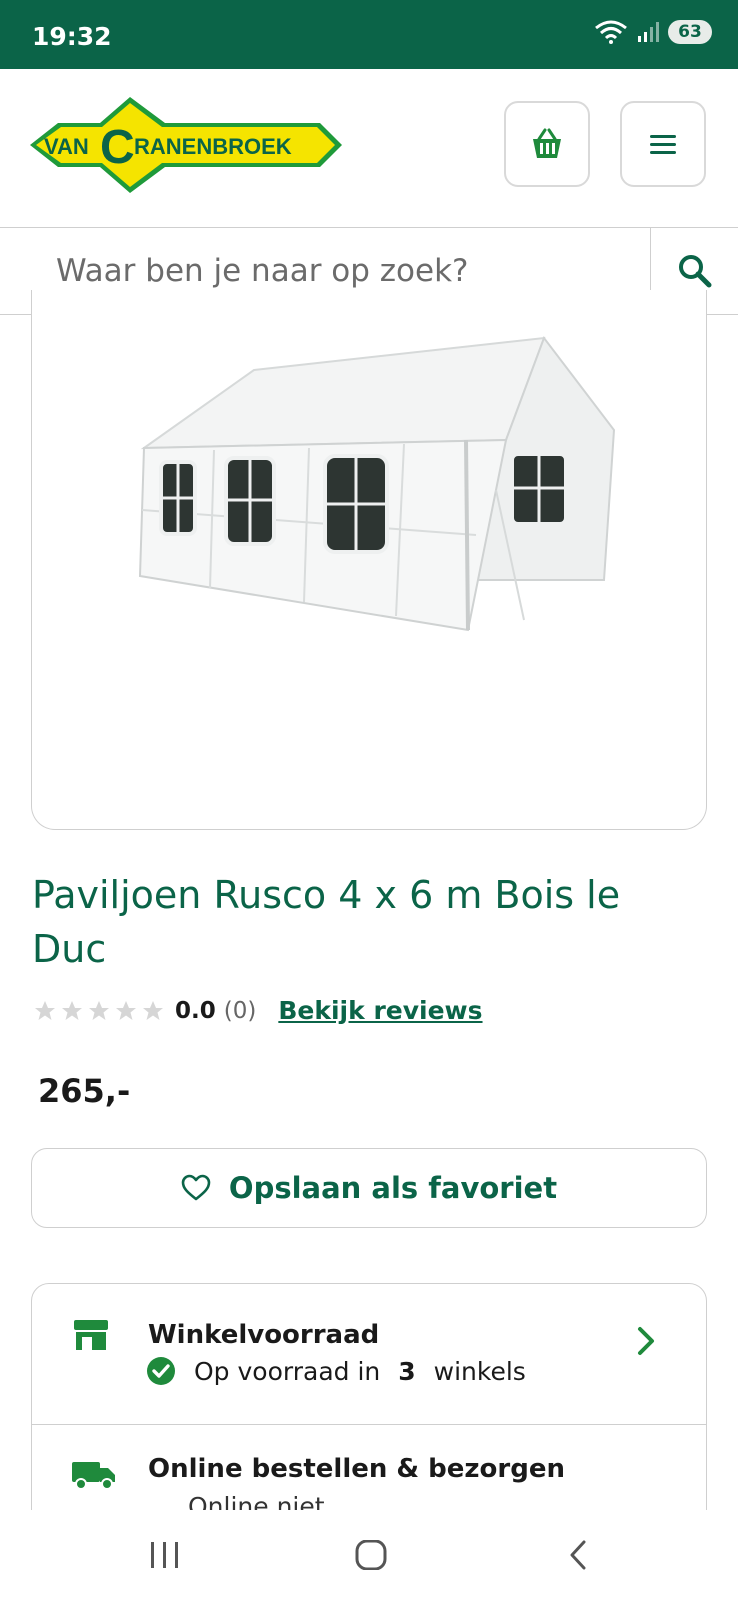 The height and width of the screenshot is (1600, 738). Describe the element at coordinates (240, 1010) in the screenshot. I see `rating-count: (0)` at that location.